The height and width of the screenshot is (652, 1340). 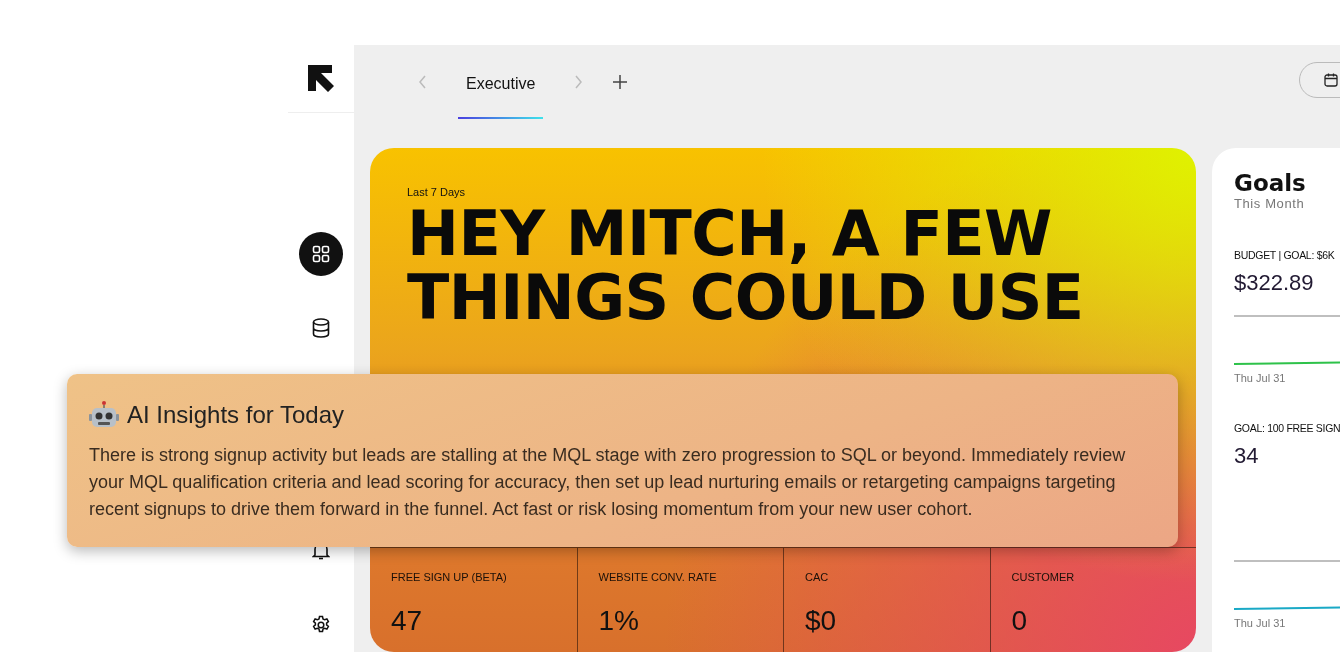 I want to click on stat-value: 47, so click(x=407, y=621).